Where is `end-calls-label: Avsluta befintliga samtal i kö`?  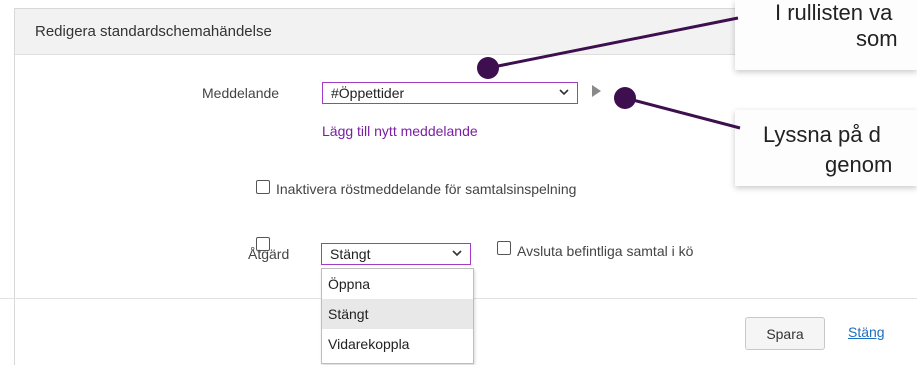
end-calls-label: Avsluta befintliga samtal i kö is located at coordinates (605, 251).